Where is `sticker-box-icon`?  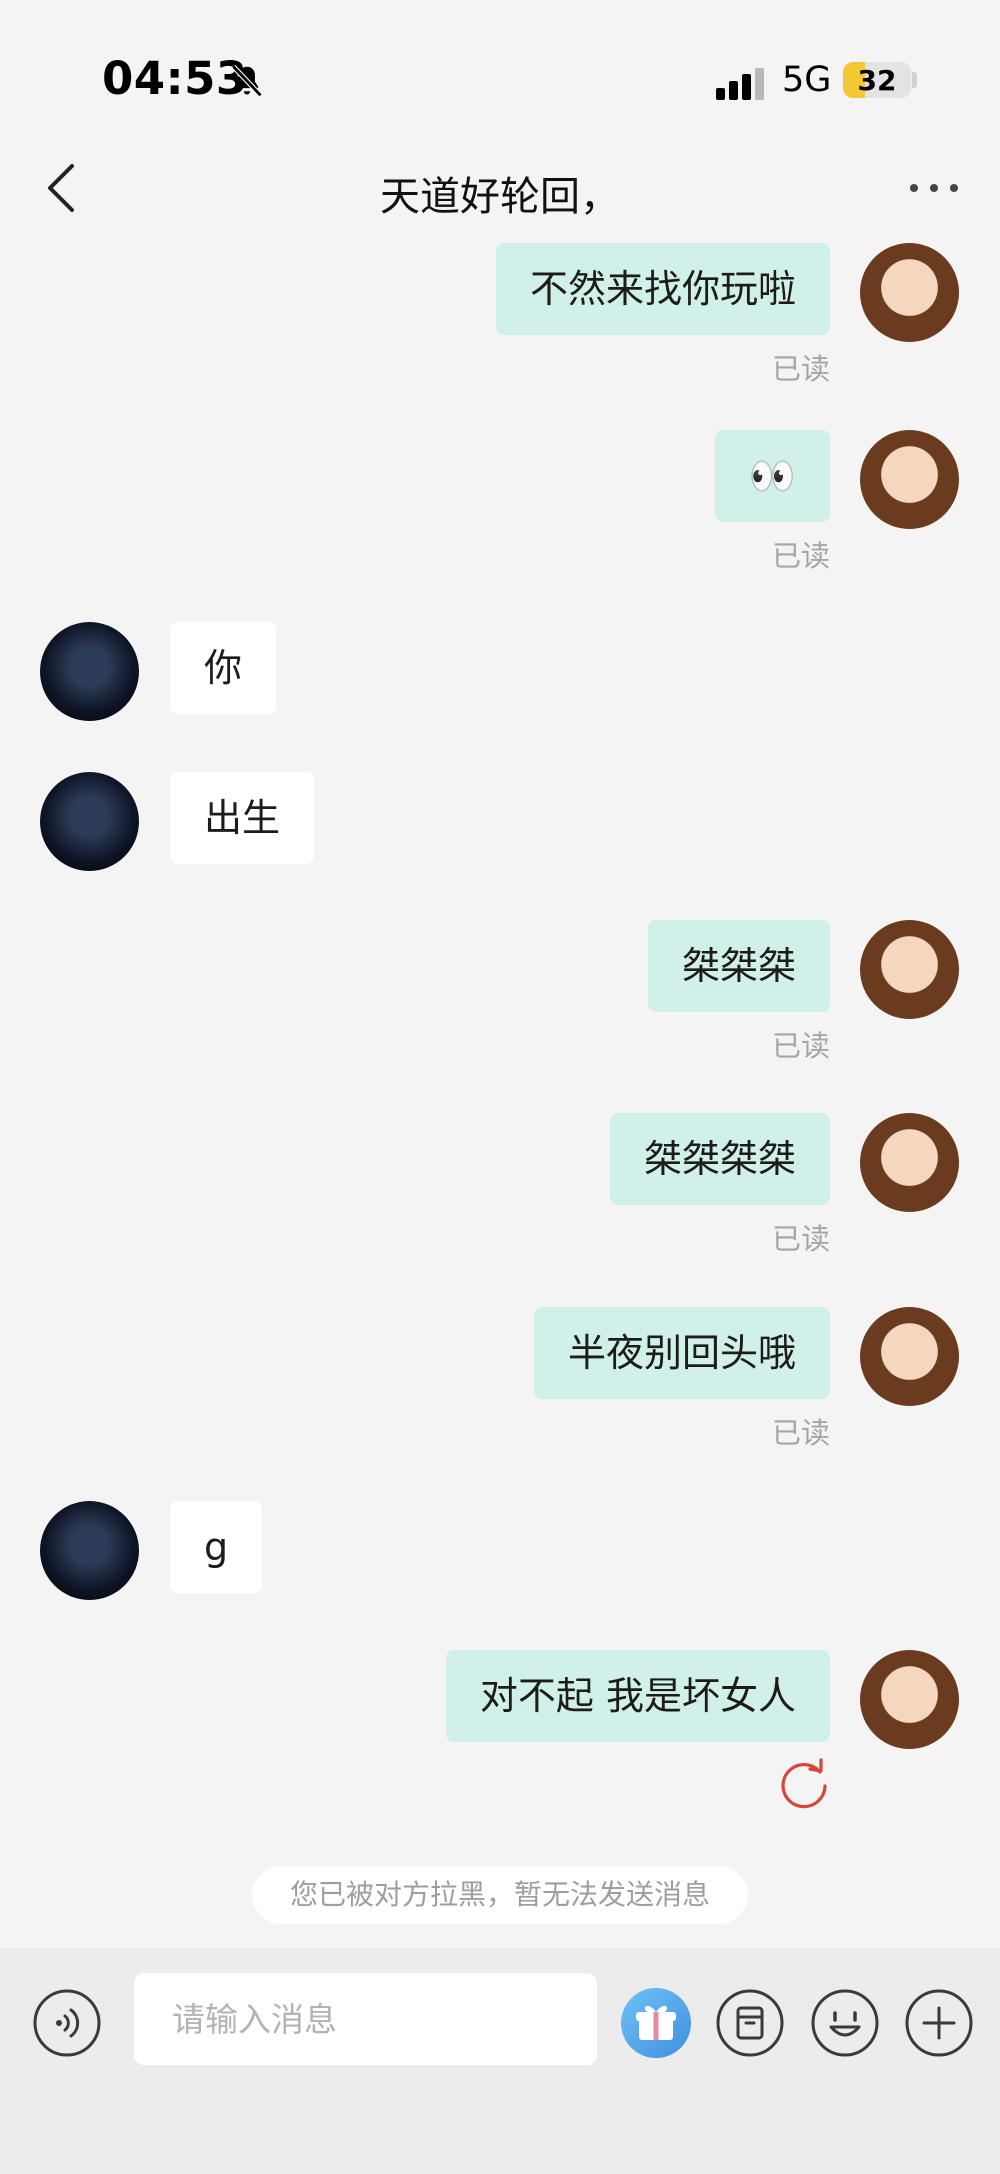
sticker-box-icon is located at coordinates (750, 2023).